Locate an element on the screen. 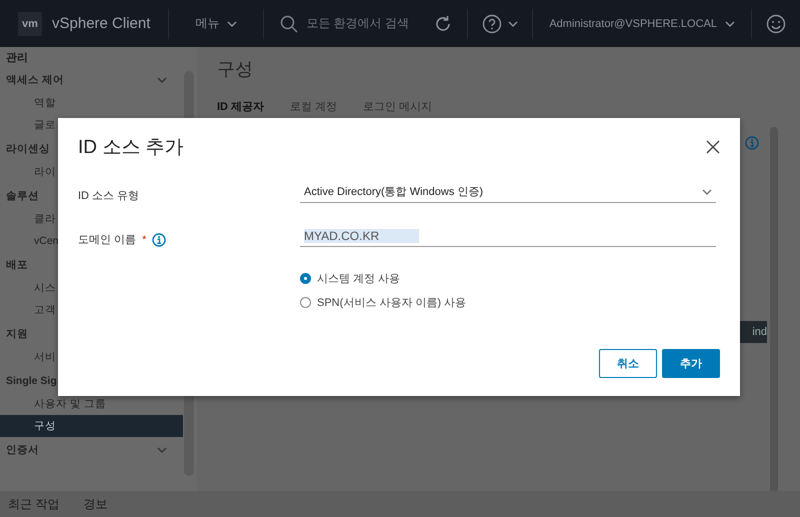 This screenshot has width=800, height=517. smiley-icon is located at coordinates (776, 24).